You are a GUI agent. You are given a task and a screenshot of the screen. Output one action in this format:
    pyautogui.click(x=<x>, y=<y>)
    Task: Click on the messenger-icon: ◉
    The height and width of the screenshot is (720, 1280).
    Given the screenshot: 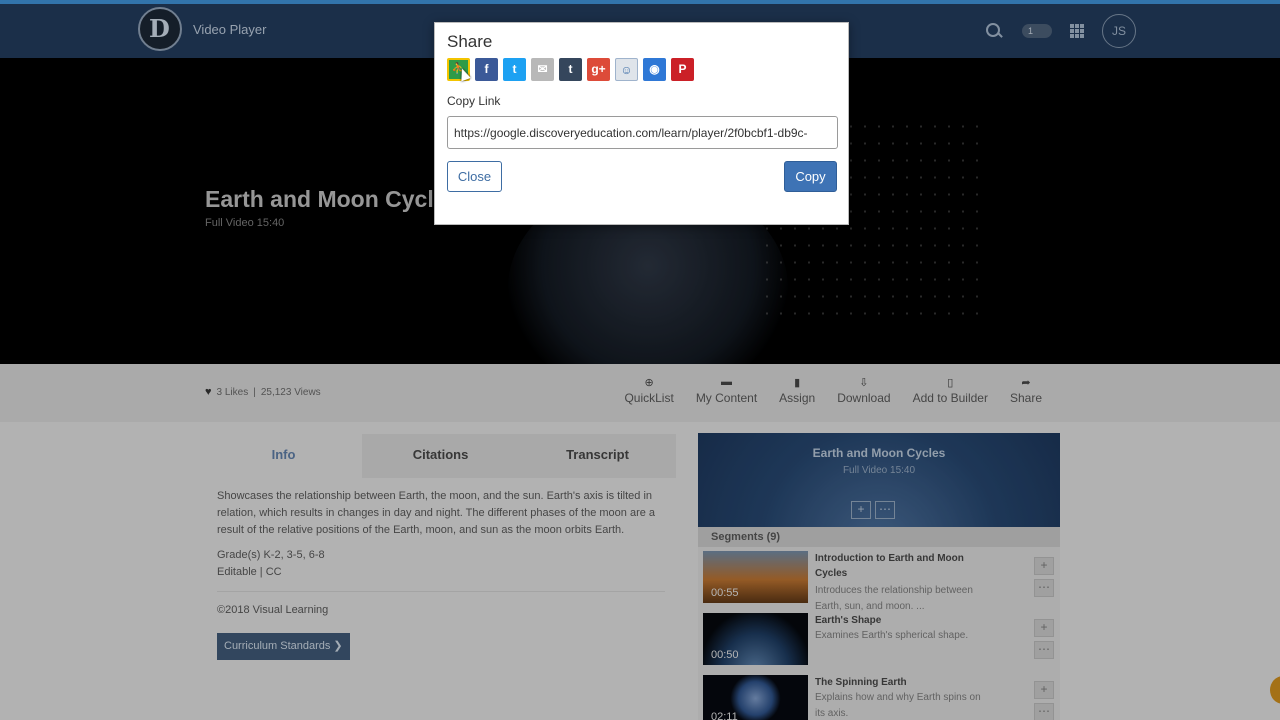 What is the action you would take?
    pyautogui.click(x=654, y=69)
    